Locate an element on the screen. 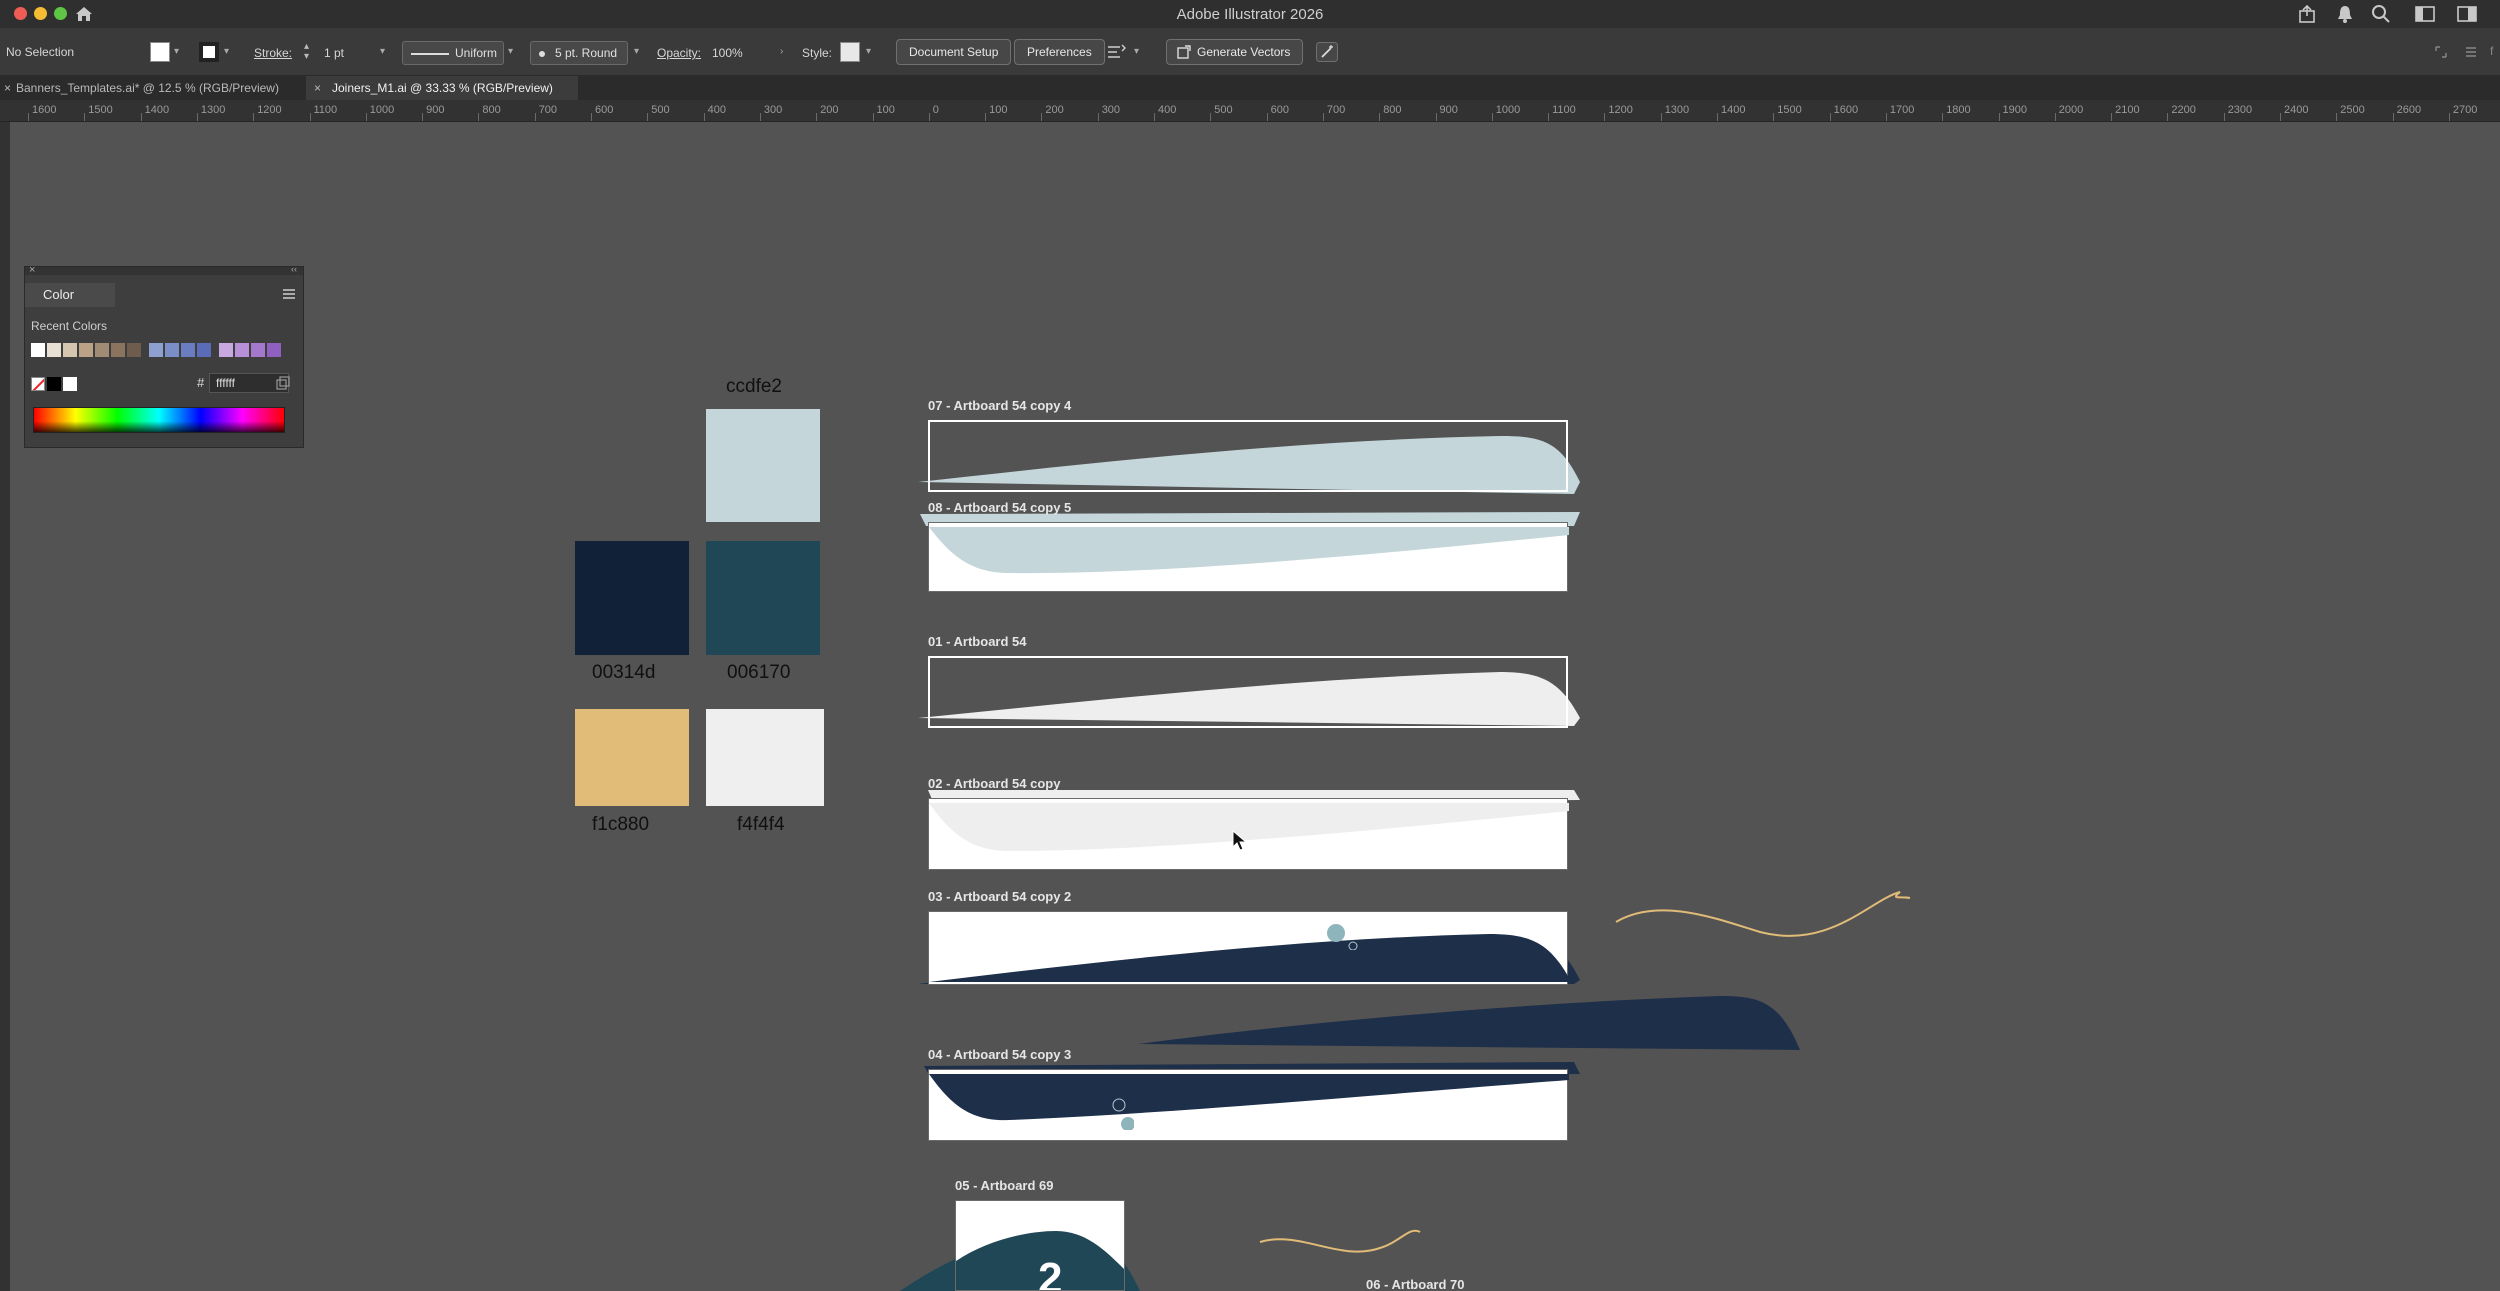  artboard-label-02: 02 - Artboard 54 copy is located at coordinates (994, 783).